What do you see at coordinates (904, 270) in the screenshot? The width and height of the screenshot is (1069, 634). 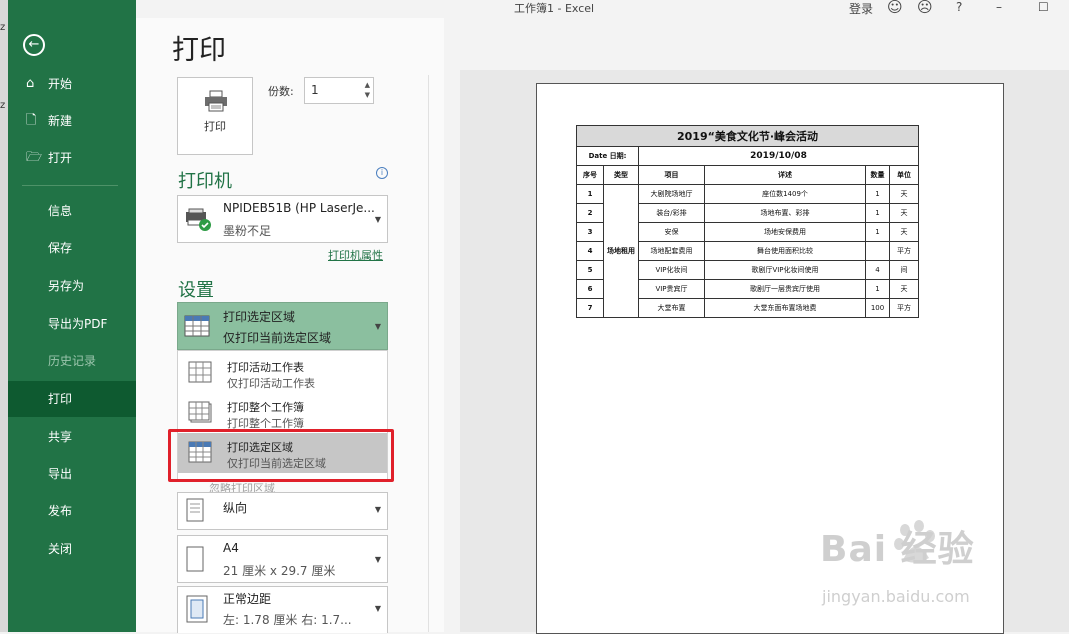 I see `unit-cell: 间` at bounding box center [904, 270].